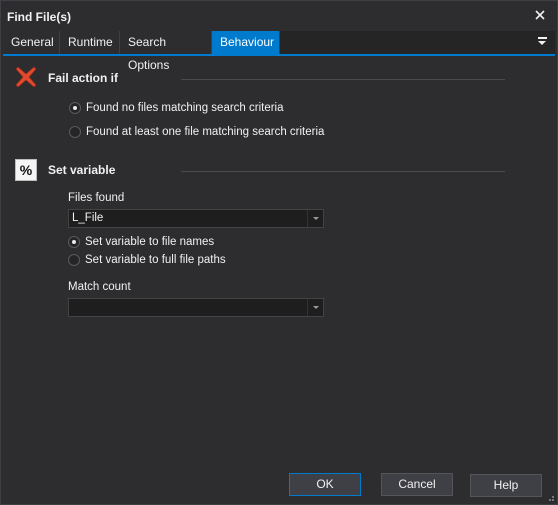 The image size is (558, 505). I want to click on radio-full-file-paths: Set variable to full file paths, so click(147, 260).